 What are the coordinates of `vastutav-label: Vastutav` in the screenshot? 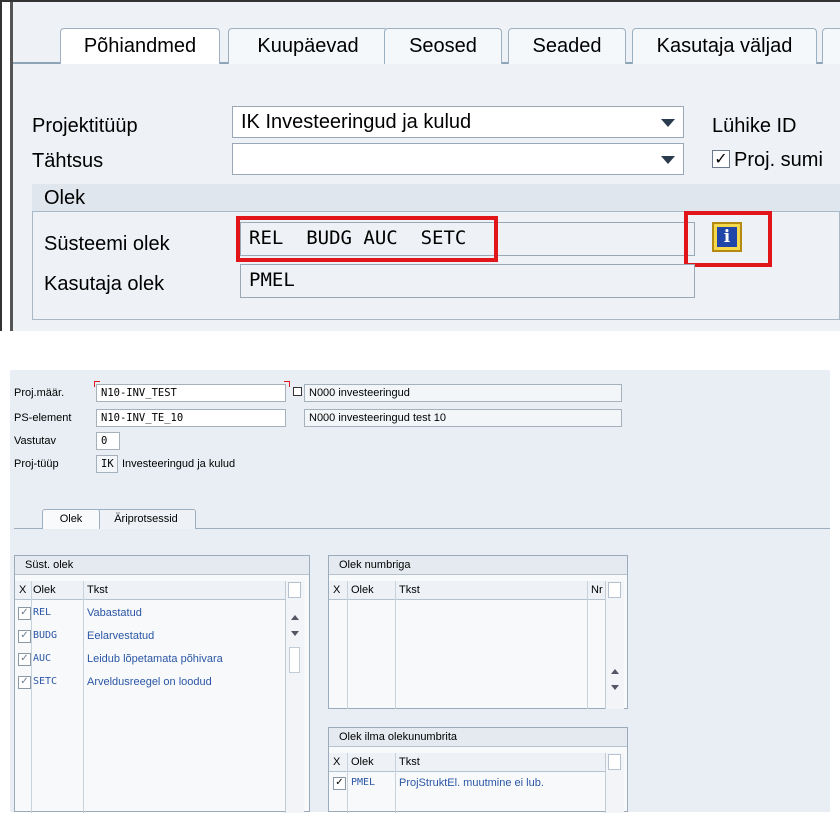 It's located at (35, 441).